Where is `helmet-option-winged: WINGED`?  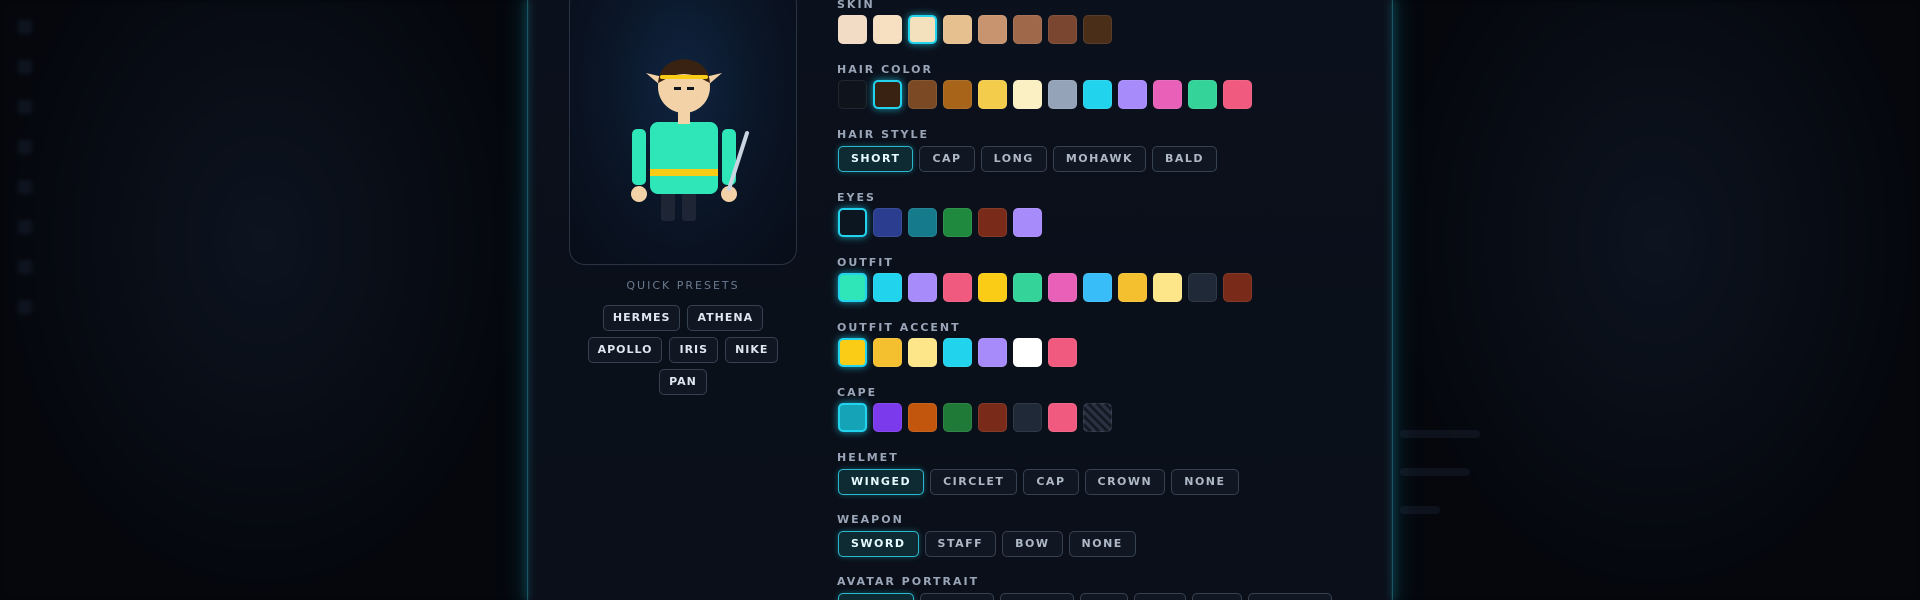
helmet-option-winged: WINGED is located at coordinates (881, 482).